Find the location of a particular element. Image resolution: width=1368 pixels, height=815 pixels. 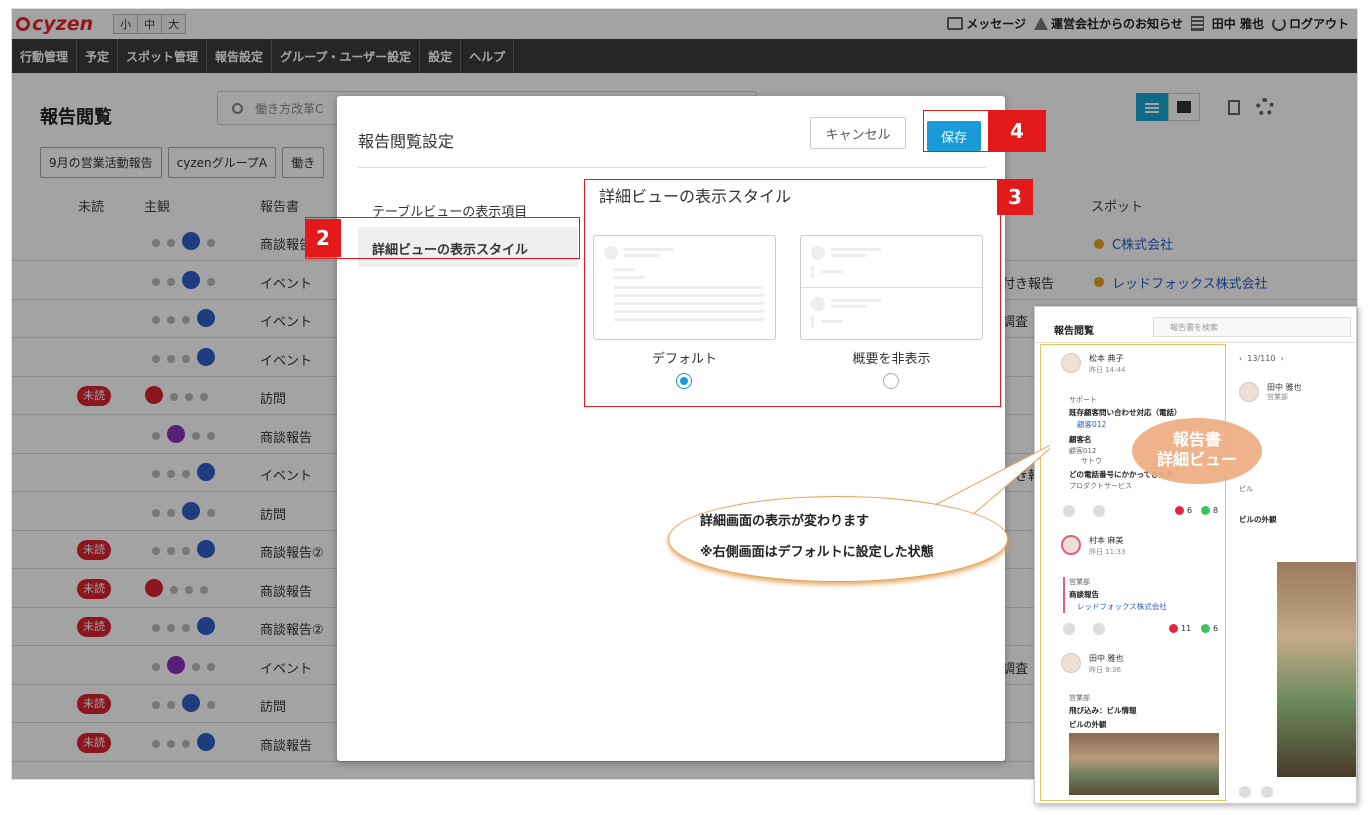

cancel-button: キャンセル is located at coordinates (858, 133).